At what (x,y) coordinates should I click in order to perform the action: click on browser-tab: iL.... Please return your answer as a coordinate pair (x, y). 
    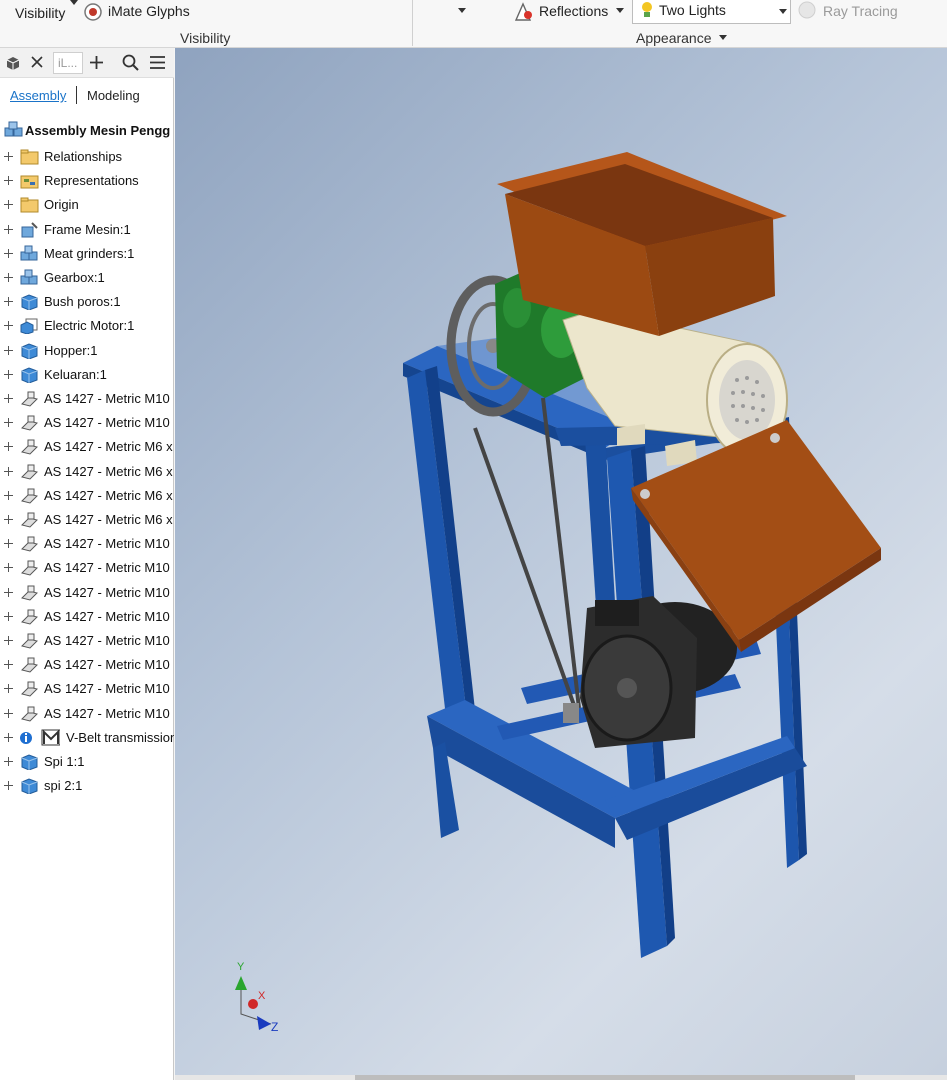
    Looking at the image, I should click on (68, 63).